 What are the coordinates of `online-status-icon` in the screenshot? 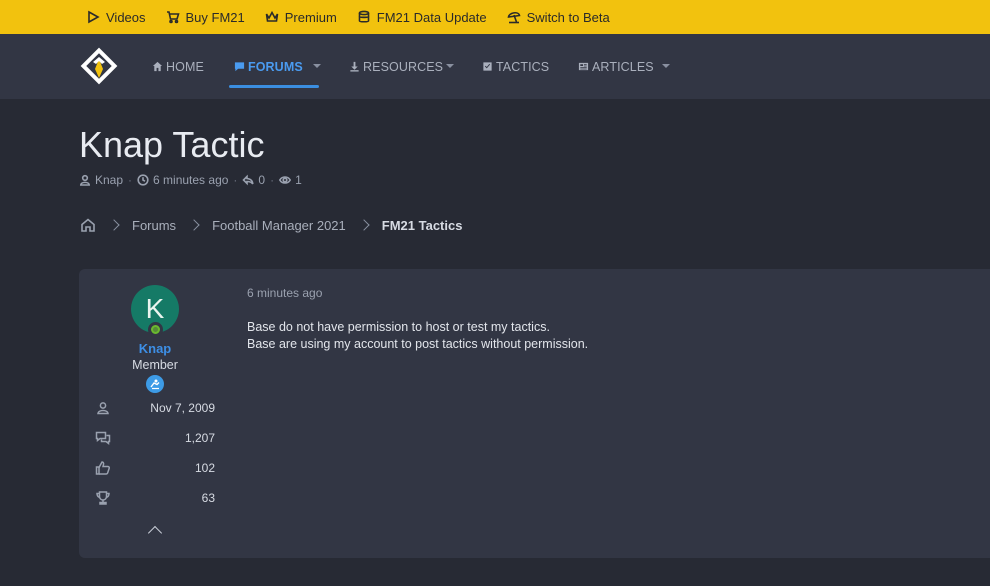 It's located at (155, 329).